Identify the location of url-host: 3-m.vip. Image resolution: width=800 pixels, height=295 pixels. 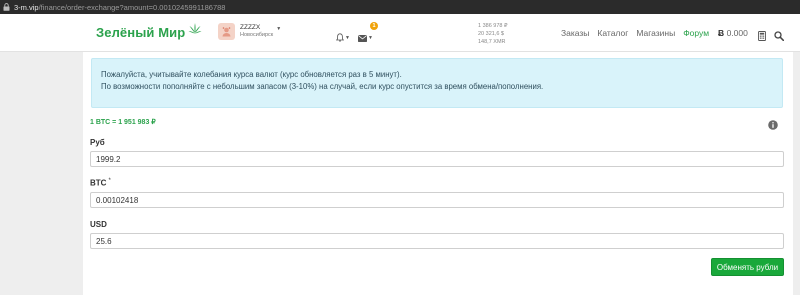
(26, 7).